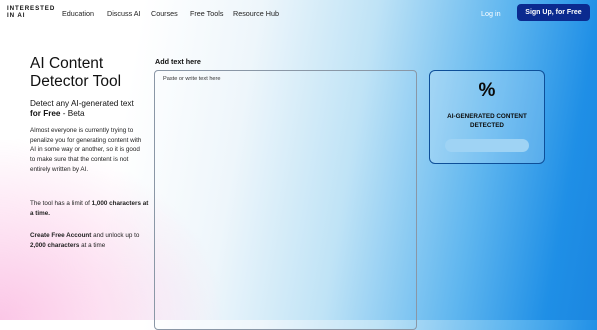  I want to click on login-link: Log in, so click(491, 13).